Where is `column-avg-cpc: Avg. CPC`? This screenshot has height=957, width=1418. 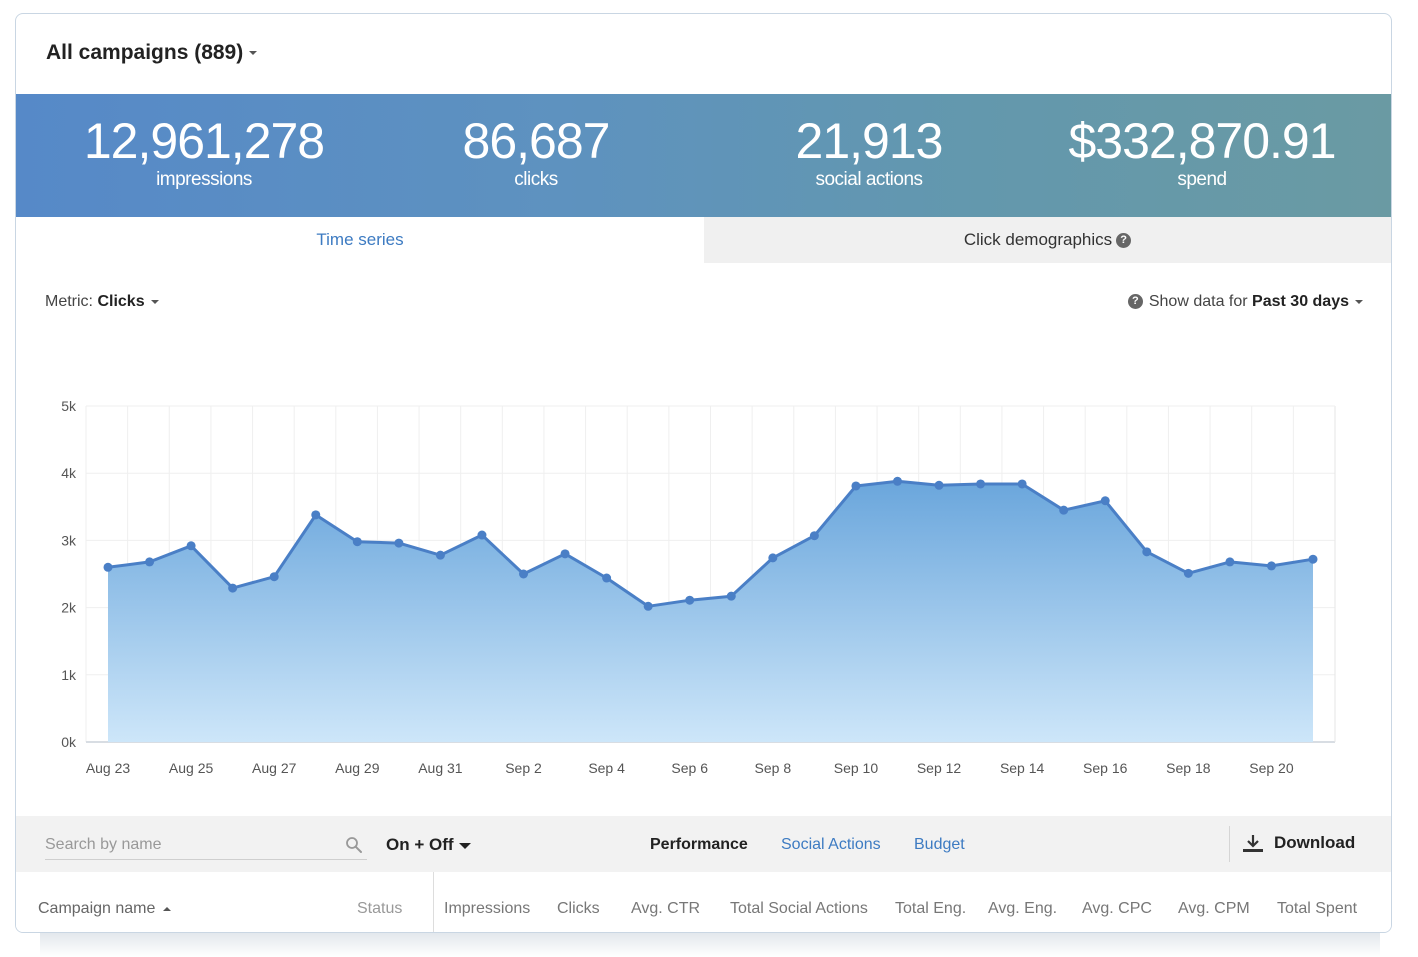
column-avg-cpc: Avg. CPC is located at coordinates (1117, 909).